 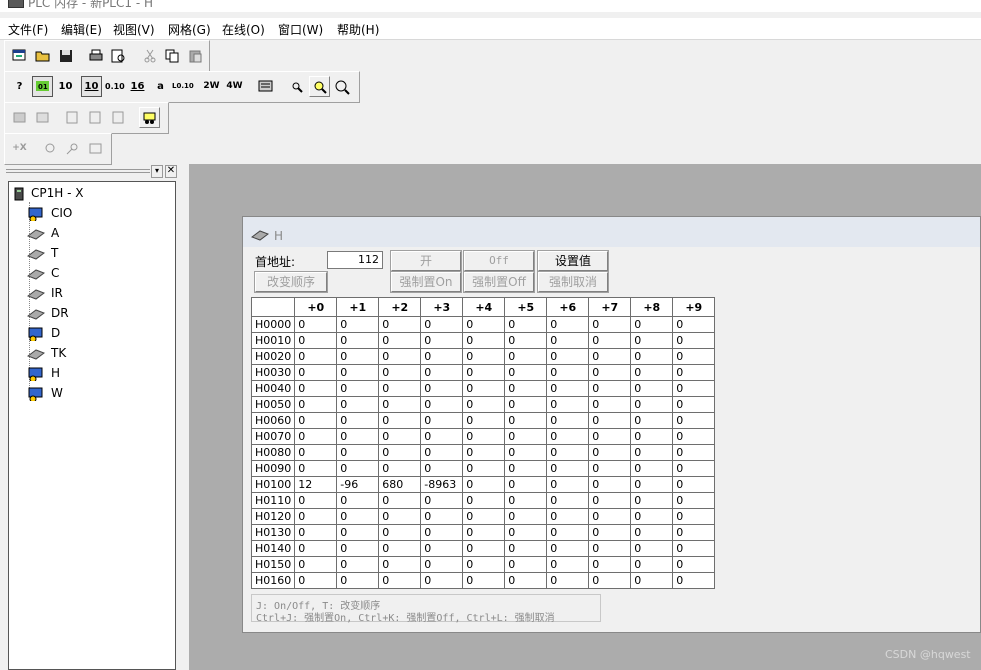 What do you see at coordinates (358, 484) in the screenshot?
I see `memory-cell: -96` at bounding box center [358, 484].